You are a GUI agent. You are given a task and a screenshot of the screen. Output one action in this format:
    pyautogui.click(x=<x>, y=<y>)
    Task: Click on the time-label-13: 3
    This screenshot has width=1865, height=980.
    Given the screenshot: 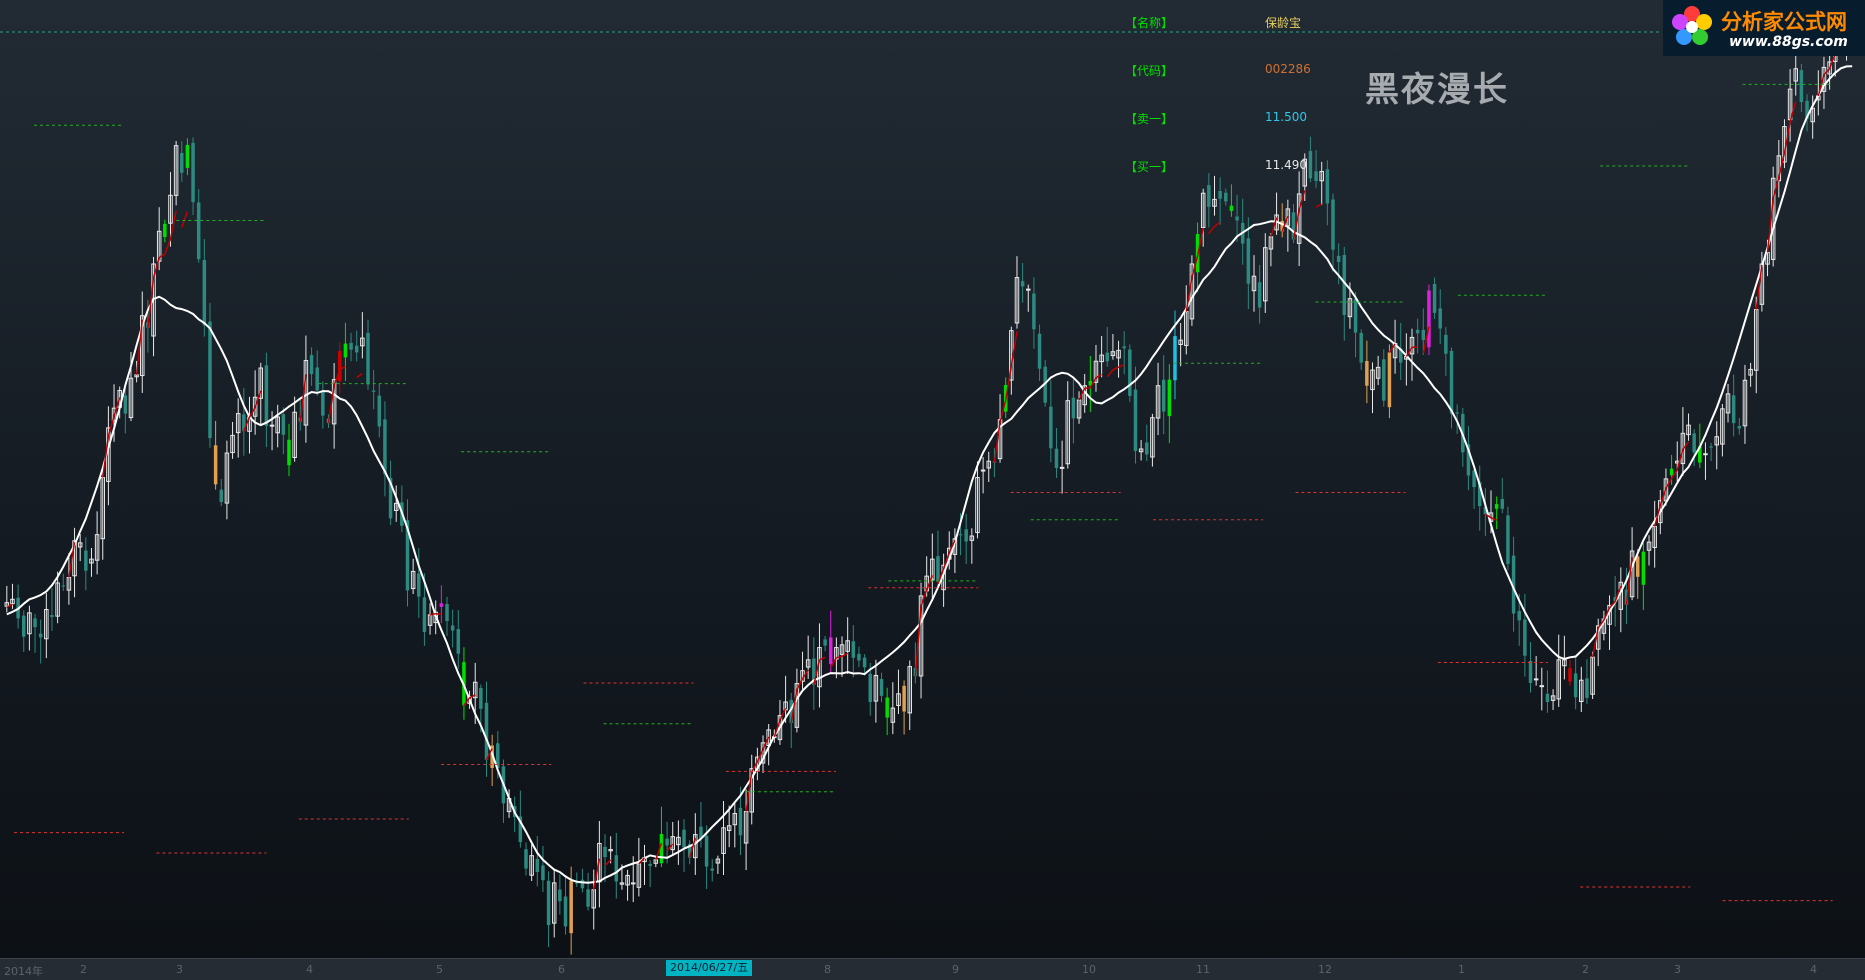 What is the action you would take?
    pyautogui.click(x=1677, y=969)
    